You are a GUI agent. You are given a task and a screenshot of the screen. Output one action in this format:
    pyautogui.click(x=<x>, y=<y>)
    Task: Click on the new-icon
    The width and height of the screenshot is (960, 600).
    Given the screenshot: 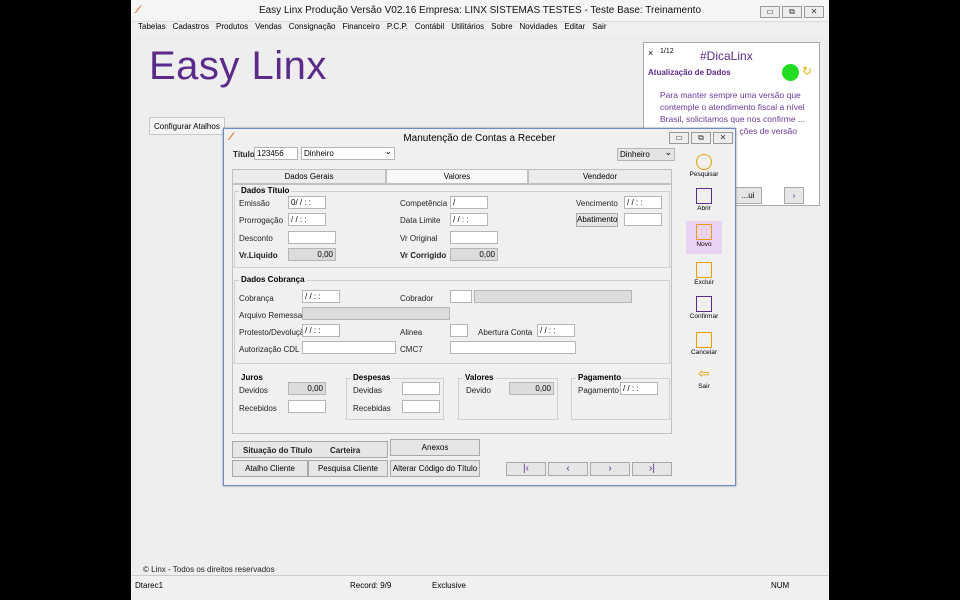 What is the action you would take?
    pyautogui.click(x=704, y=232)
    